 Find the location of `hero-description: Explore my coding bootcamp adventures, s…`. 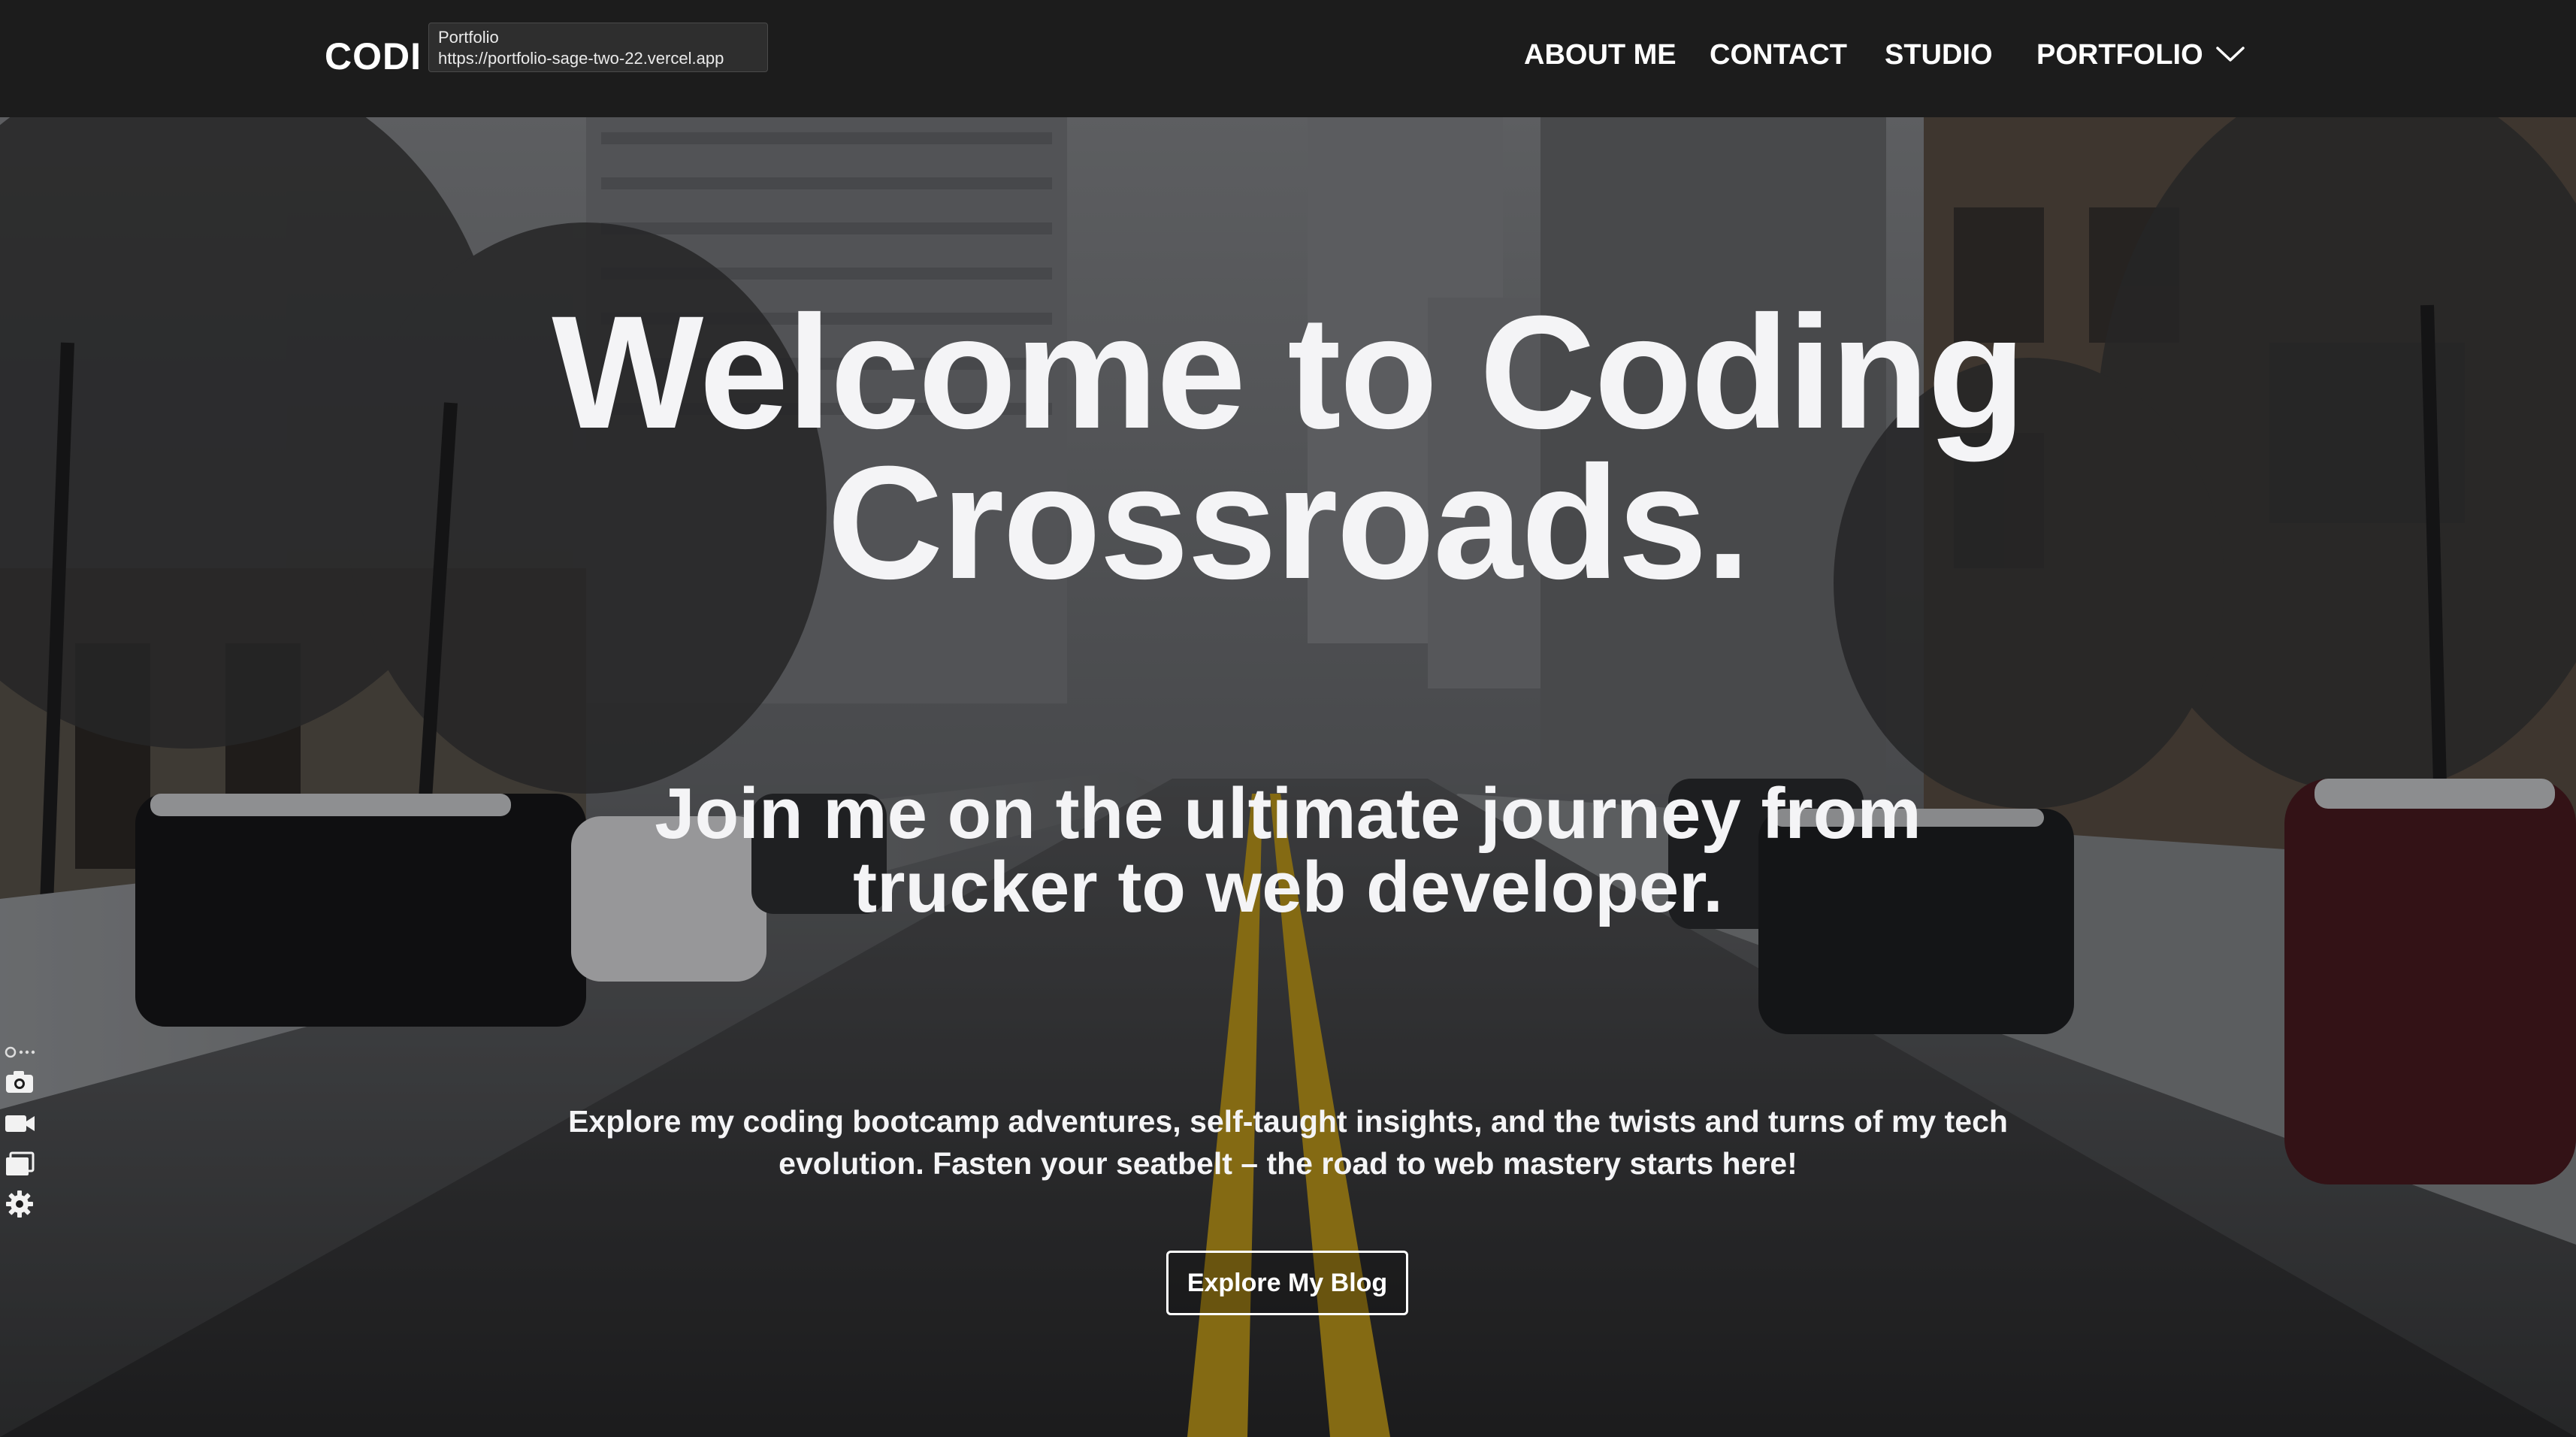

hero-description: Explore my coding bootcamp adventures, s… is located at coordinates (1288, 1142).